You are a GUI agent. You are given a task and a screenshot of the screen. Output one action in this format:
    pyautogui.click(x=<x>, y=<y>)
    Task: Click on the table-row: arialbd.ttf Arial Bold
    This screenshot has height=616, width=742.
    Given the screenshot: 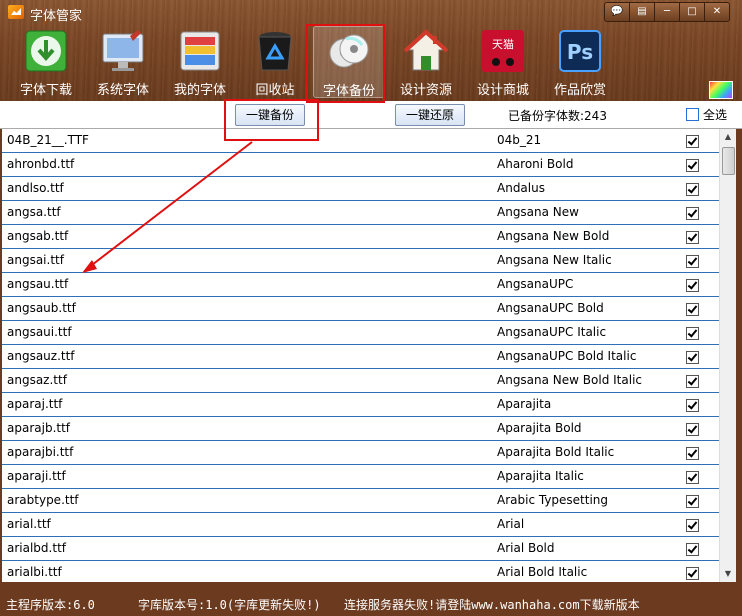 What is the action you would take?
    pyautogui.click(x=360, y=549)
    